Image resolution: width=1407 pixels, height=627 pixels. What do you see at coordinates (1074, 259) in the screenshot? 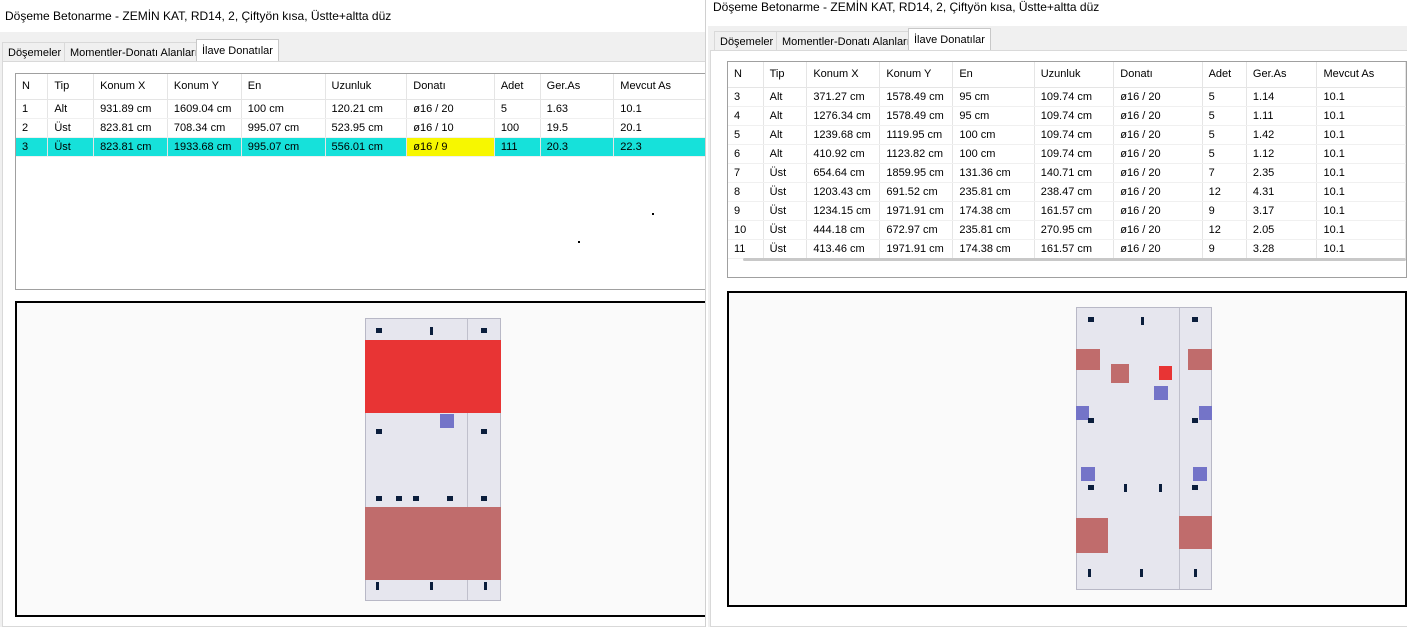
I see `horizontal-scrollbar` at bounding box center [1074, 259].